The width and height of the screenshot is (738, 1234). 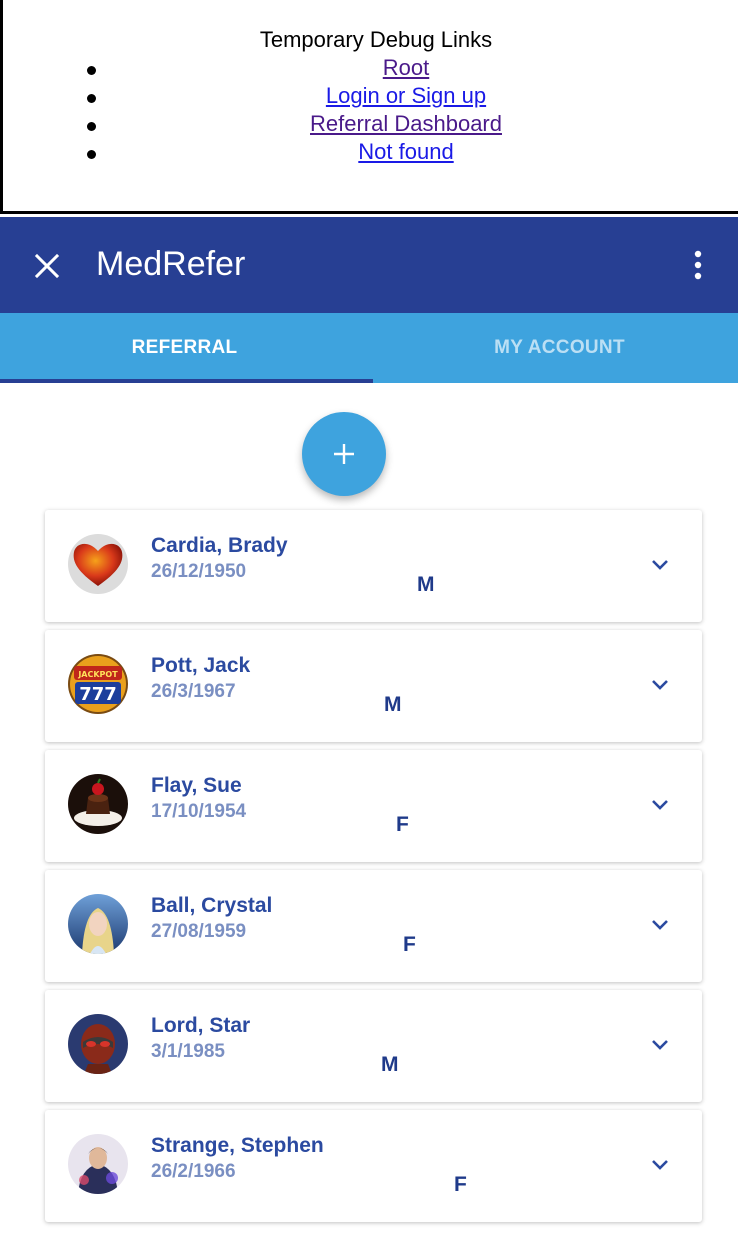 What do you see at coordinates (201, 1025) in the screenshot?
I see `patient-name: Lord, Star` at bounding box center [201, 1025].